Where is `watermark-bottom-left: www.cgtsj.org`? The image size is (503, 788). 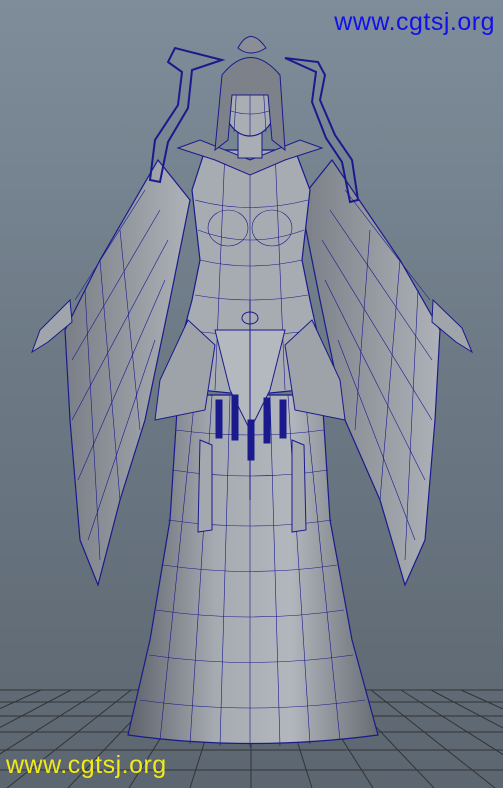 watermark-bottom-left: www.cgtsj.org is located at coordinates (86, 765).